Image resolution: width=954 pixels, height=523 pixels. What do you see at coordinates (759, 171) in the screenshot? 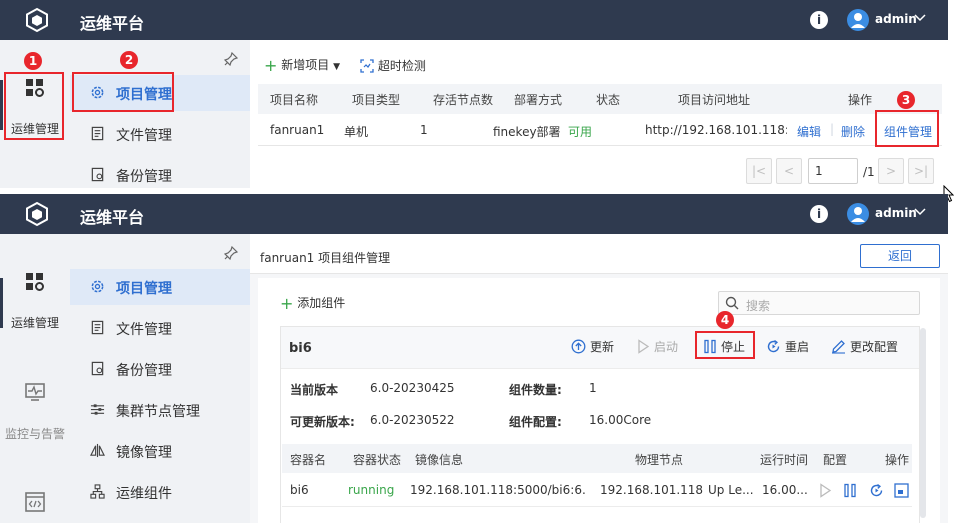
I see `first-page-button: |<` at bounding box center [759, 171].